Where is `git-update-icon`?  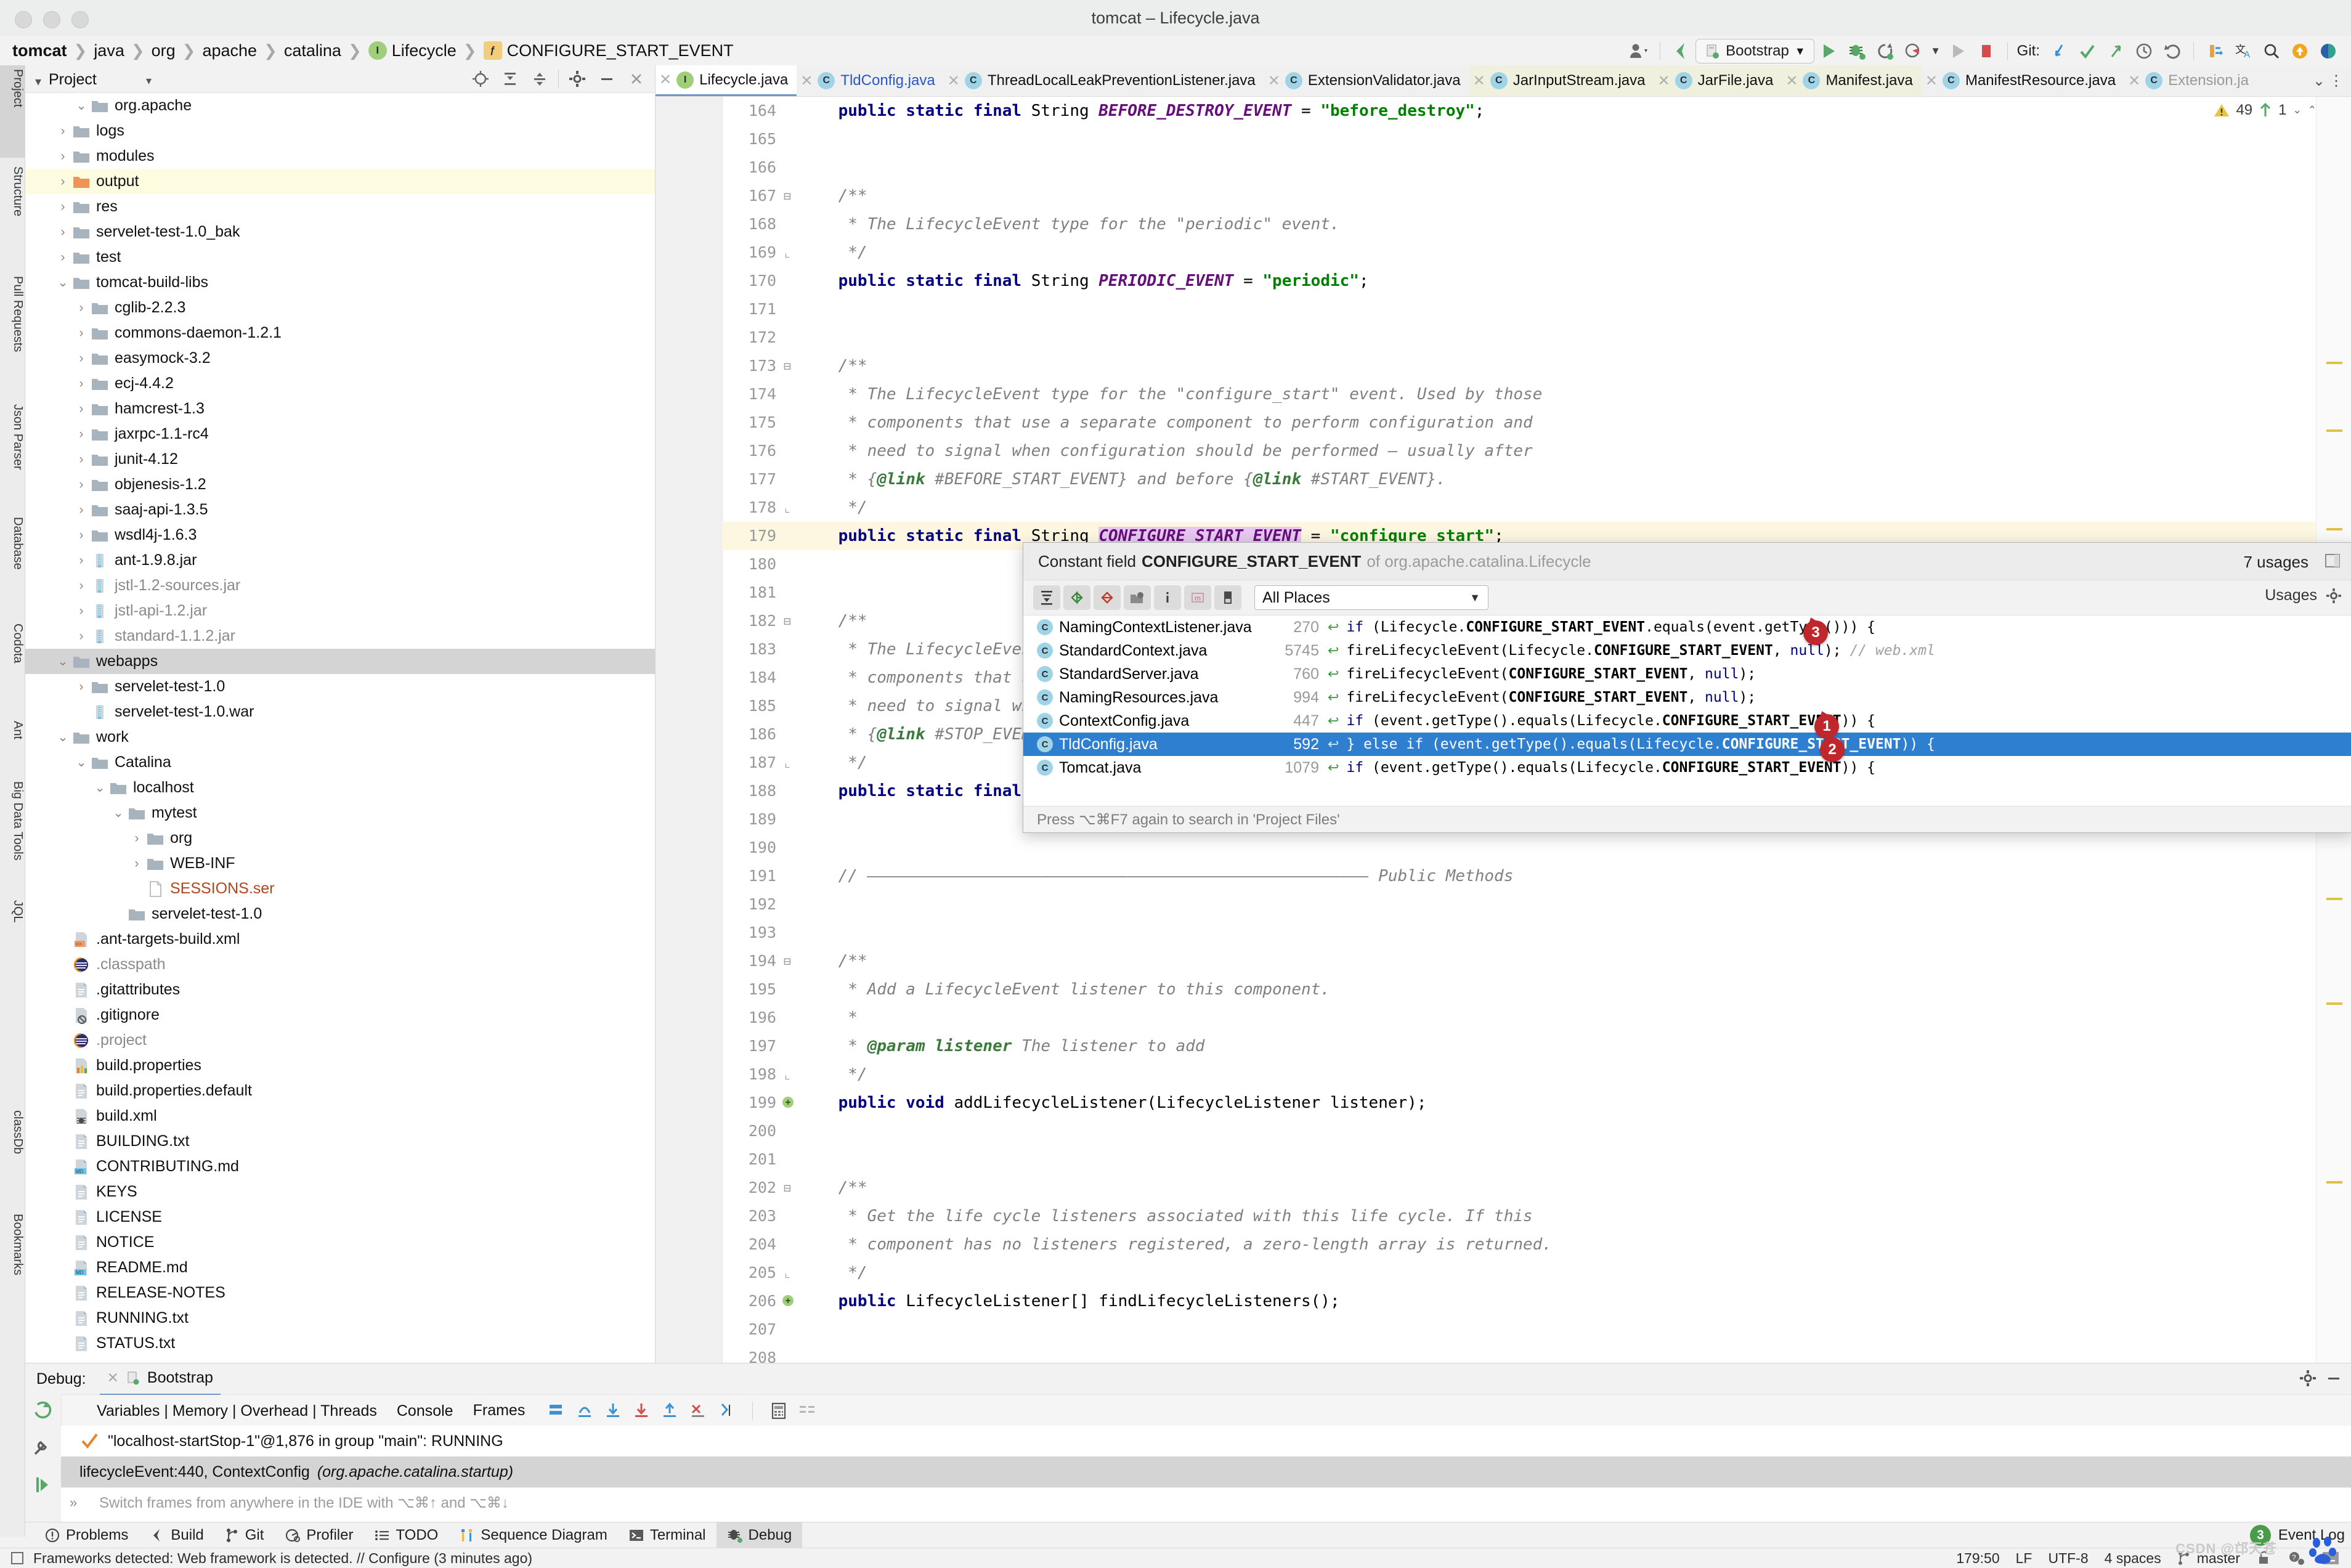
git-update-icon is located at coordinates (2059, 51).